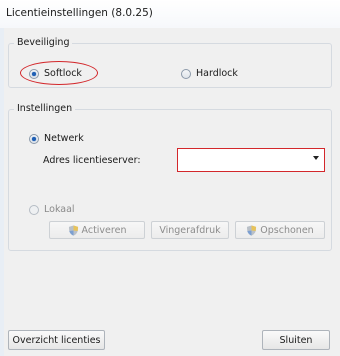 The height and width of the screenshot is (356, 340). I want to click on lokaal-radio-dot, so click(34, 209).